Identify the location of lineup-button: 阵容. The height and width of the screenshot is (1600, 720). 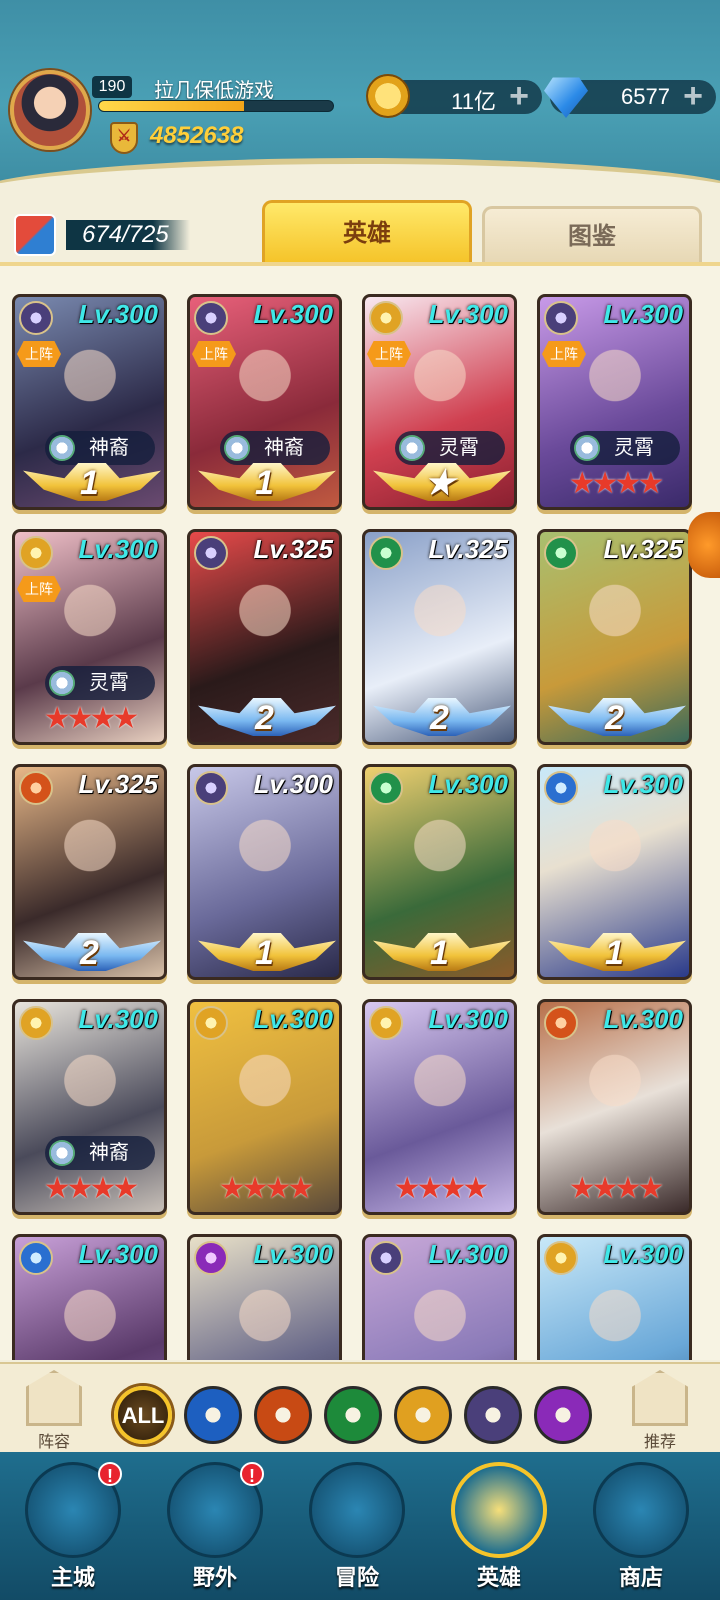
(54, 1410).